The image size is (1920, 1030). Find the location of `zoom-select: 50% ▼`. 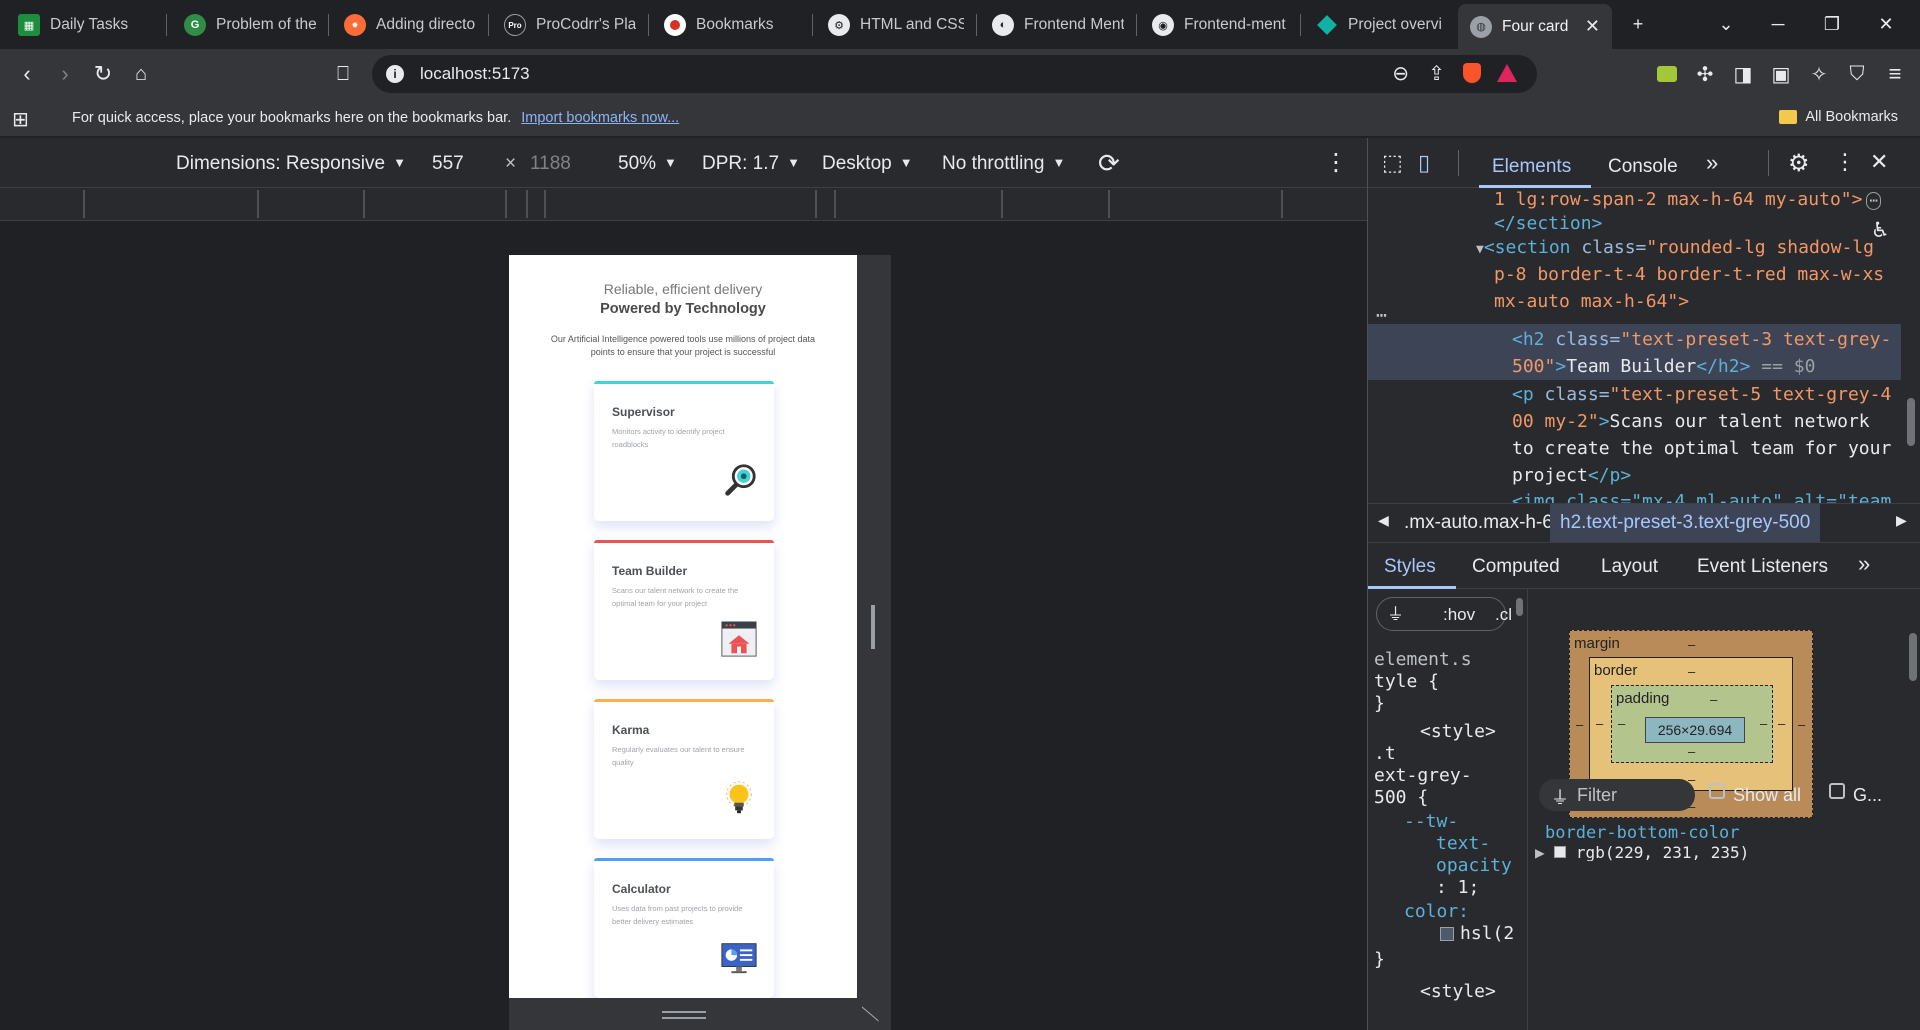

zoom-select: 50% ▼ is located at coordinates (647, 164).